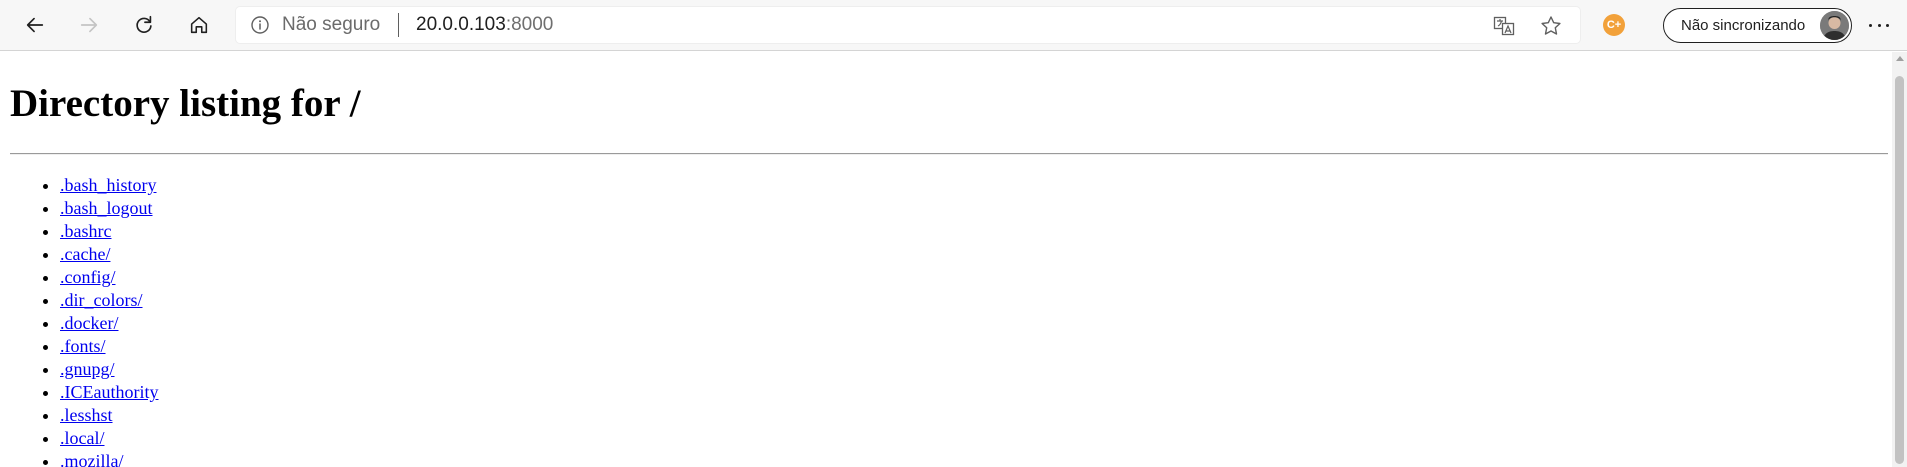  What do you see at coordinates (89, 323) in the screenshot?
I see `file-link: .docker/` at bounding box center [89, 323].